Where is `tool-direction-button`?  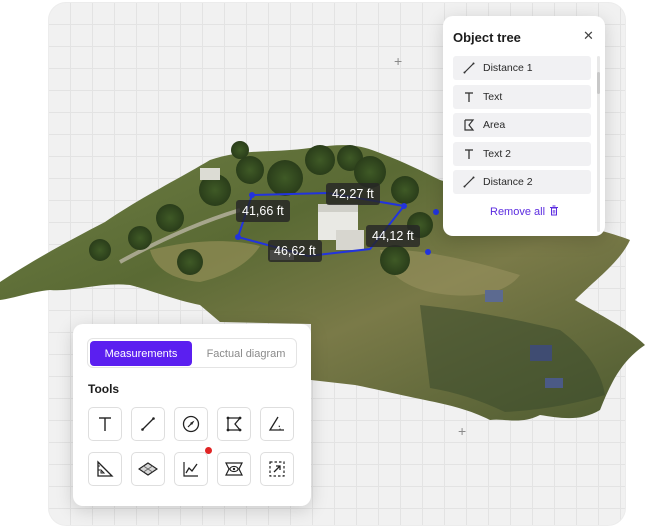
tool-direction-button is located at coordinates (191, 424).